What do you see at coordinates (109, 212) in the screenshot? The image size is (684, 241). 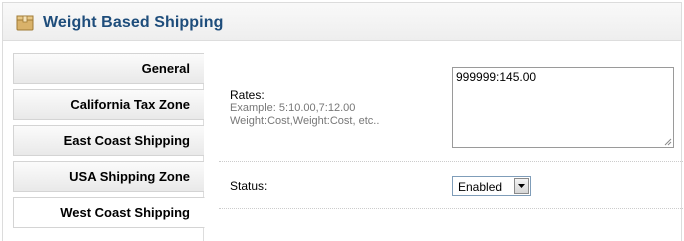 I see `tab-west-coast-shipping: West Coast Shipping` at bounding box center [109, 212].